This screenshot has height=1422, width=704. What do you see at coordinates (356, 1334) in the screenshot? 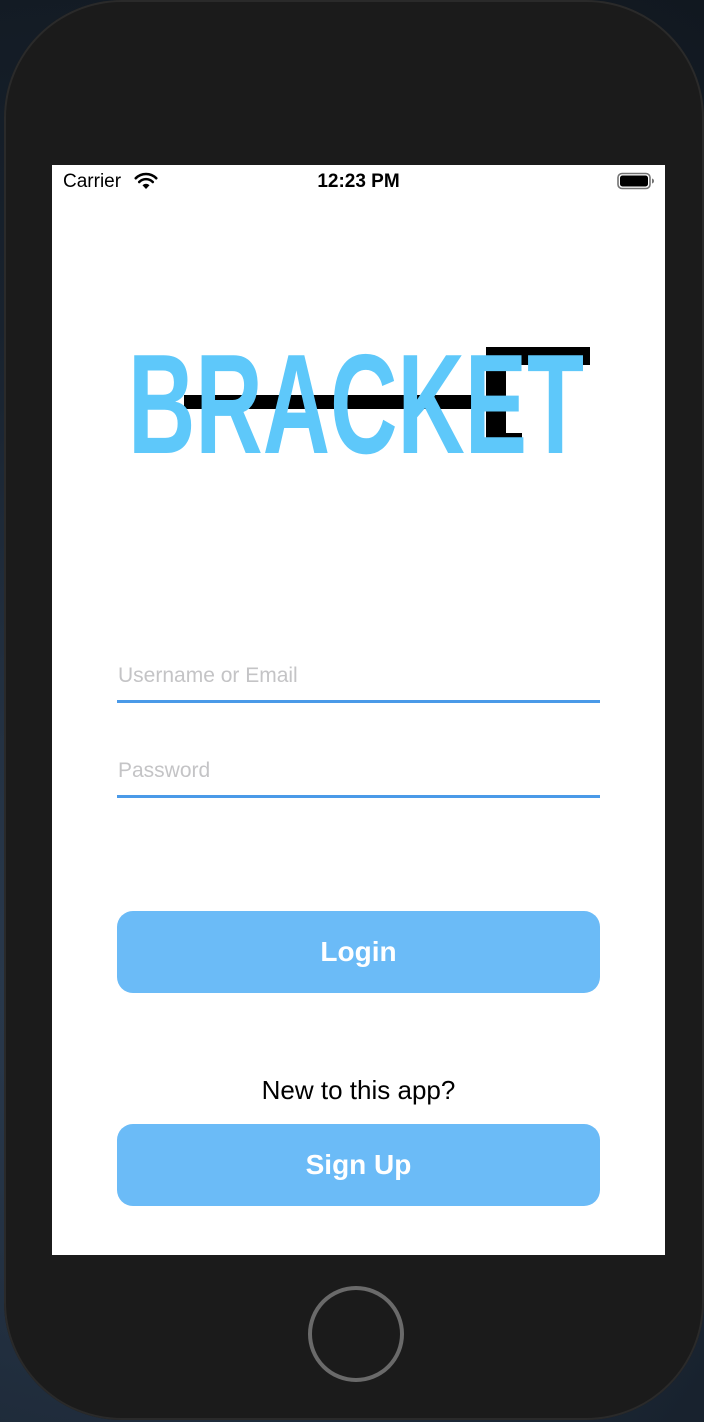
I see `home-button` at bounding box center [356, 1334].